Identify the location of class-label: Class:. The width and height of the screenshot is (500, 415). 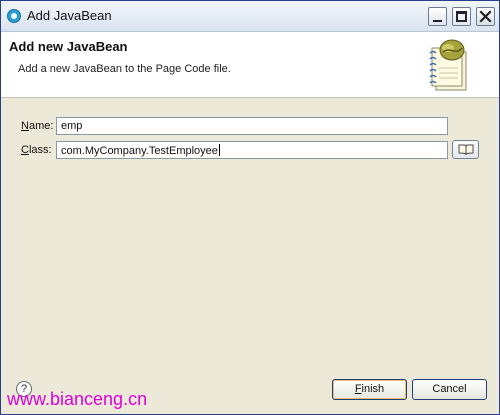
(36, 150).